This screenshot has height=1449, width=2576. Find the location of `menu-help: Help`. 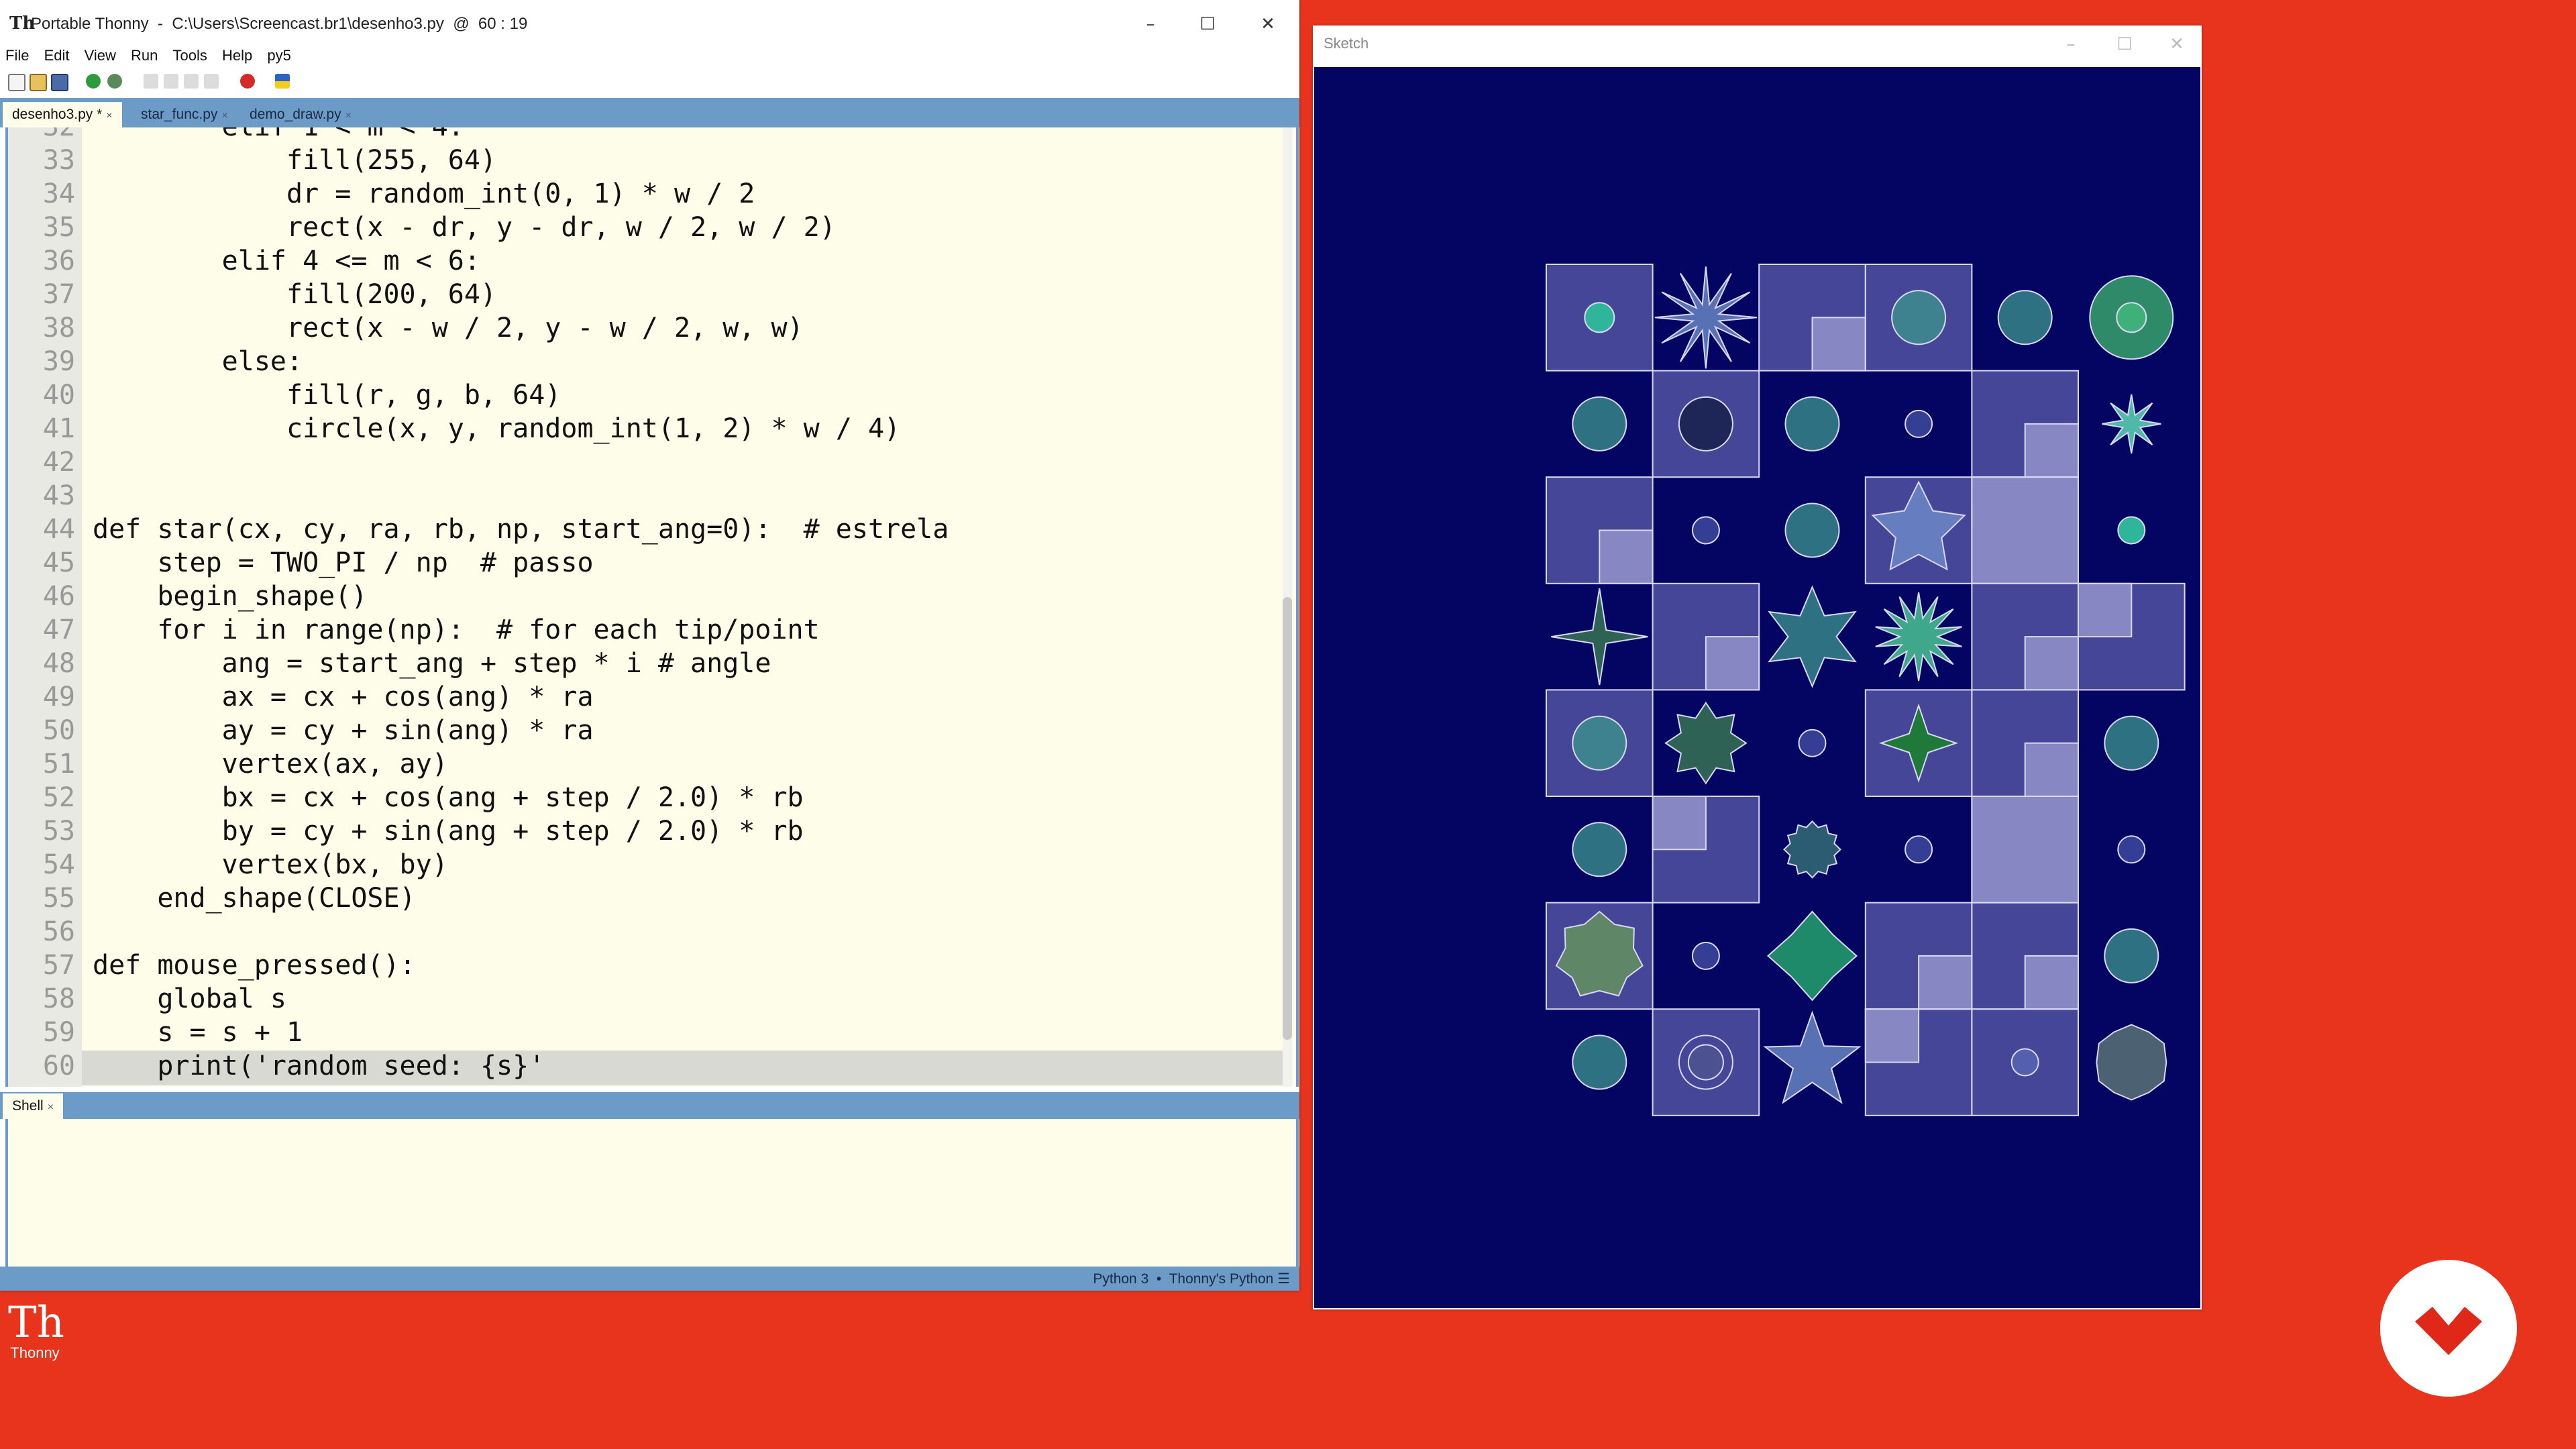

menu-help: Help is located at coordinates (237, 55).